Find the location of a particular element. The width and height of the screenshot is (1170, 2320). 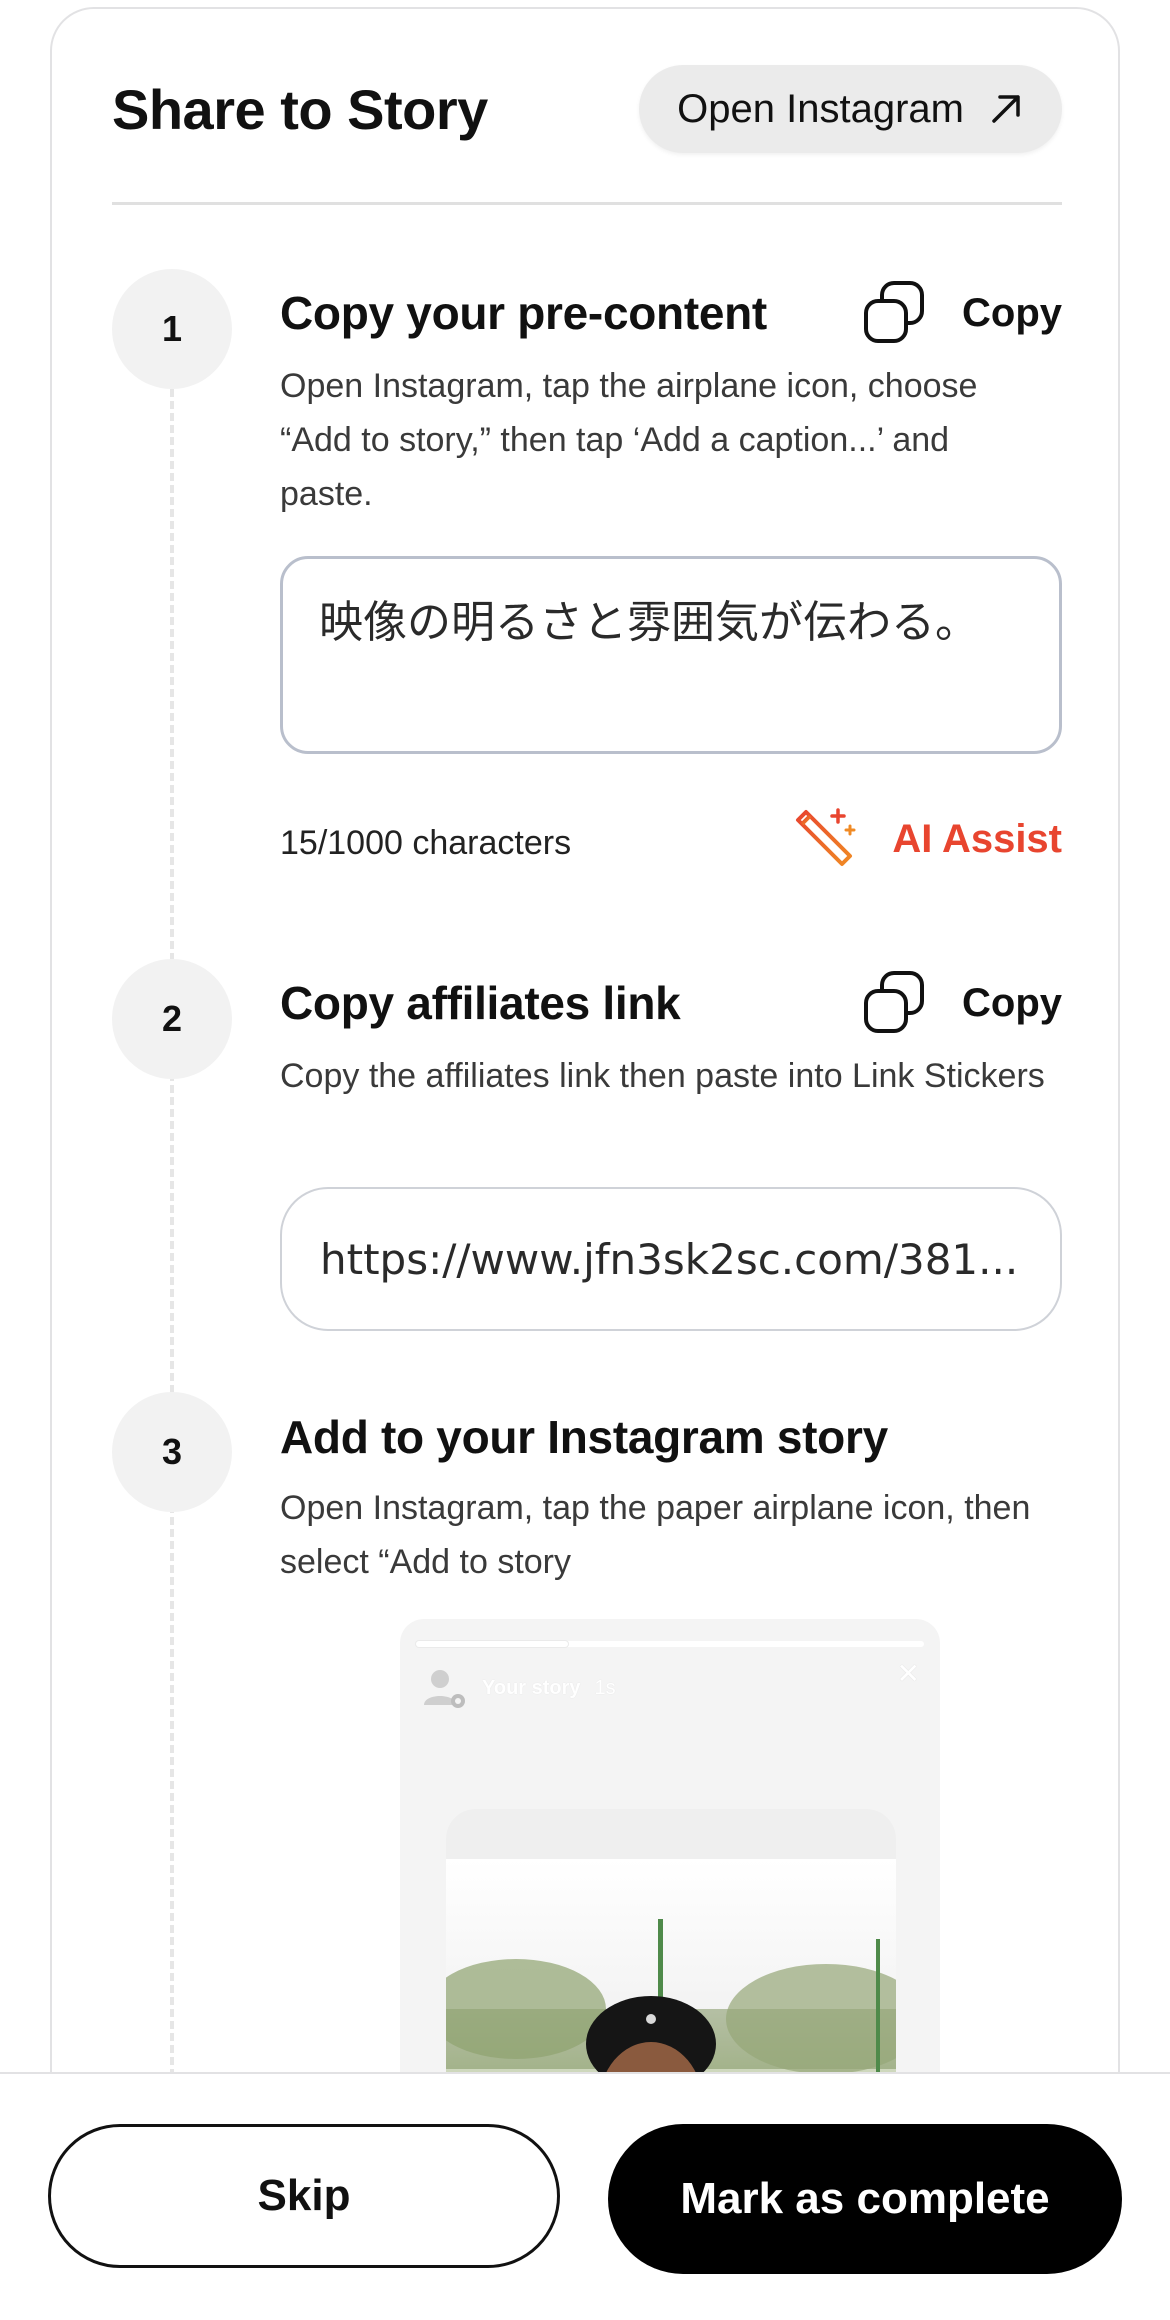

skip-button: Skip is located at coordinates (304, 2196).